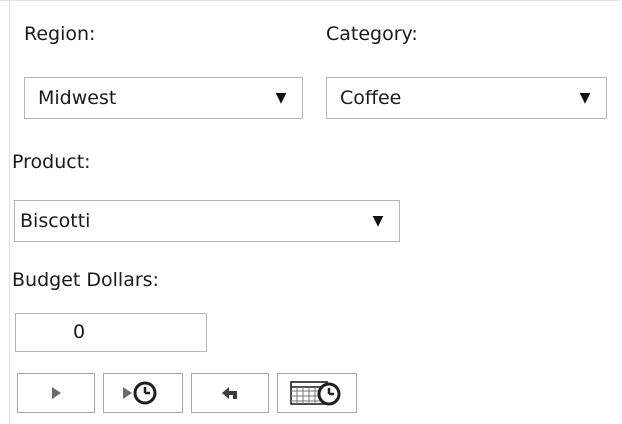 The image size is (622, 424). I want to click on panel-left-border, so click(9, 212).